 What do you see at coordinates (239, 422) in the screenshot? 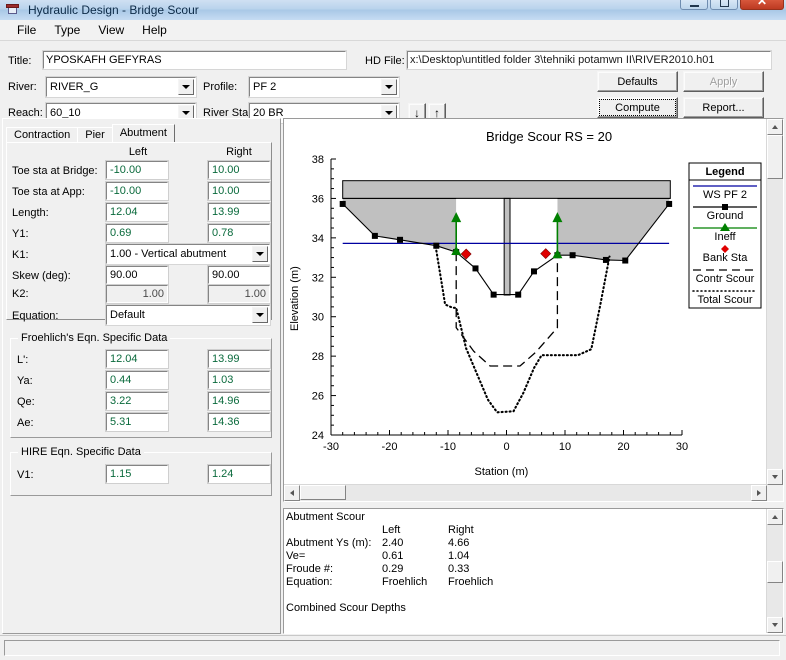
I see `froehlich-ae-right-input: 14.36` at bounding box center [239, 422].